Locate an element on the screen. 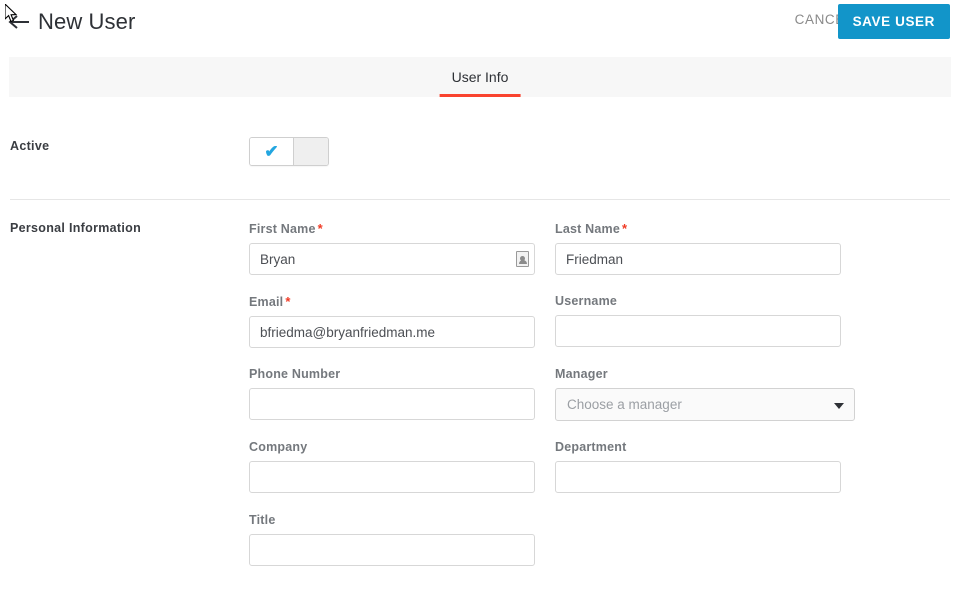 The height and width of the screenshot is (591, 960). label-first-name: First Name * is located at coordinates (392, 229).